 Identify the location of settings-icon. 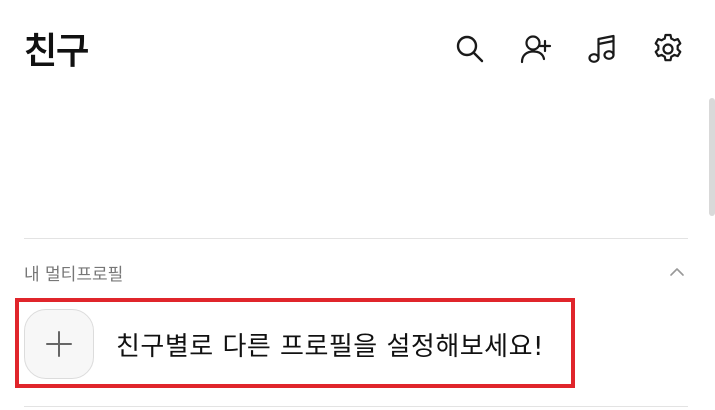
(668, 47).